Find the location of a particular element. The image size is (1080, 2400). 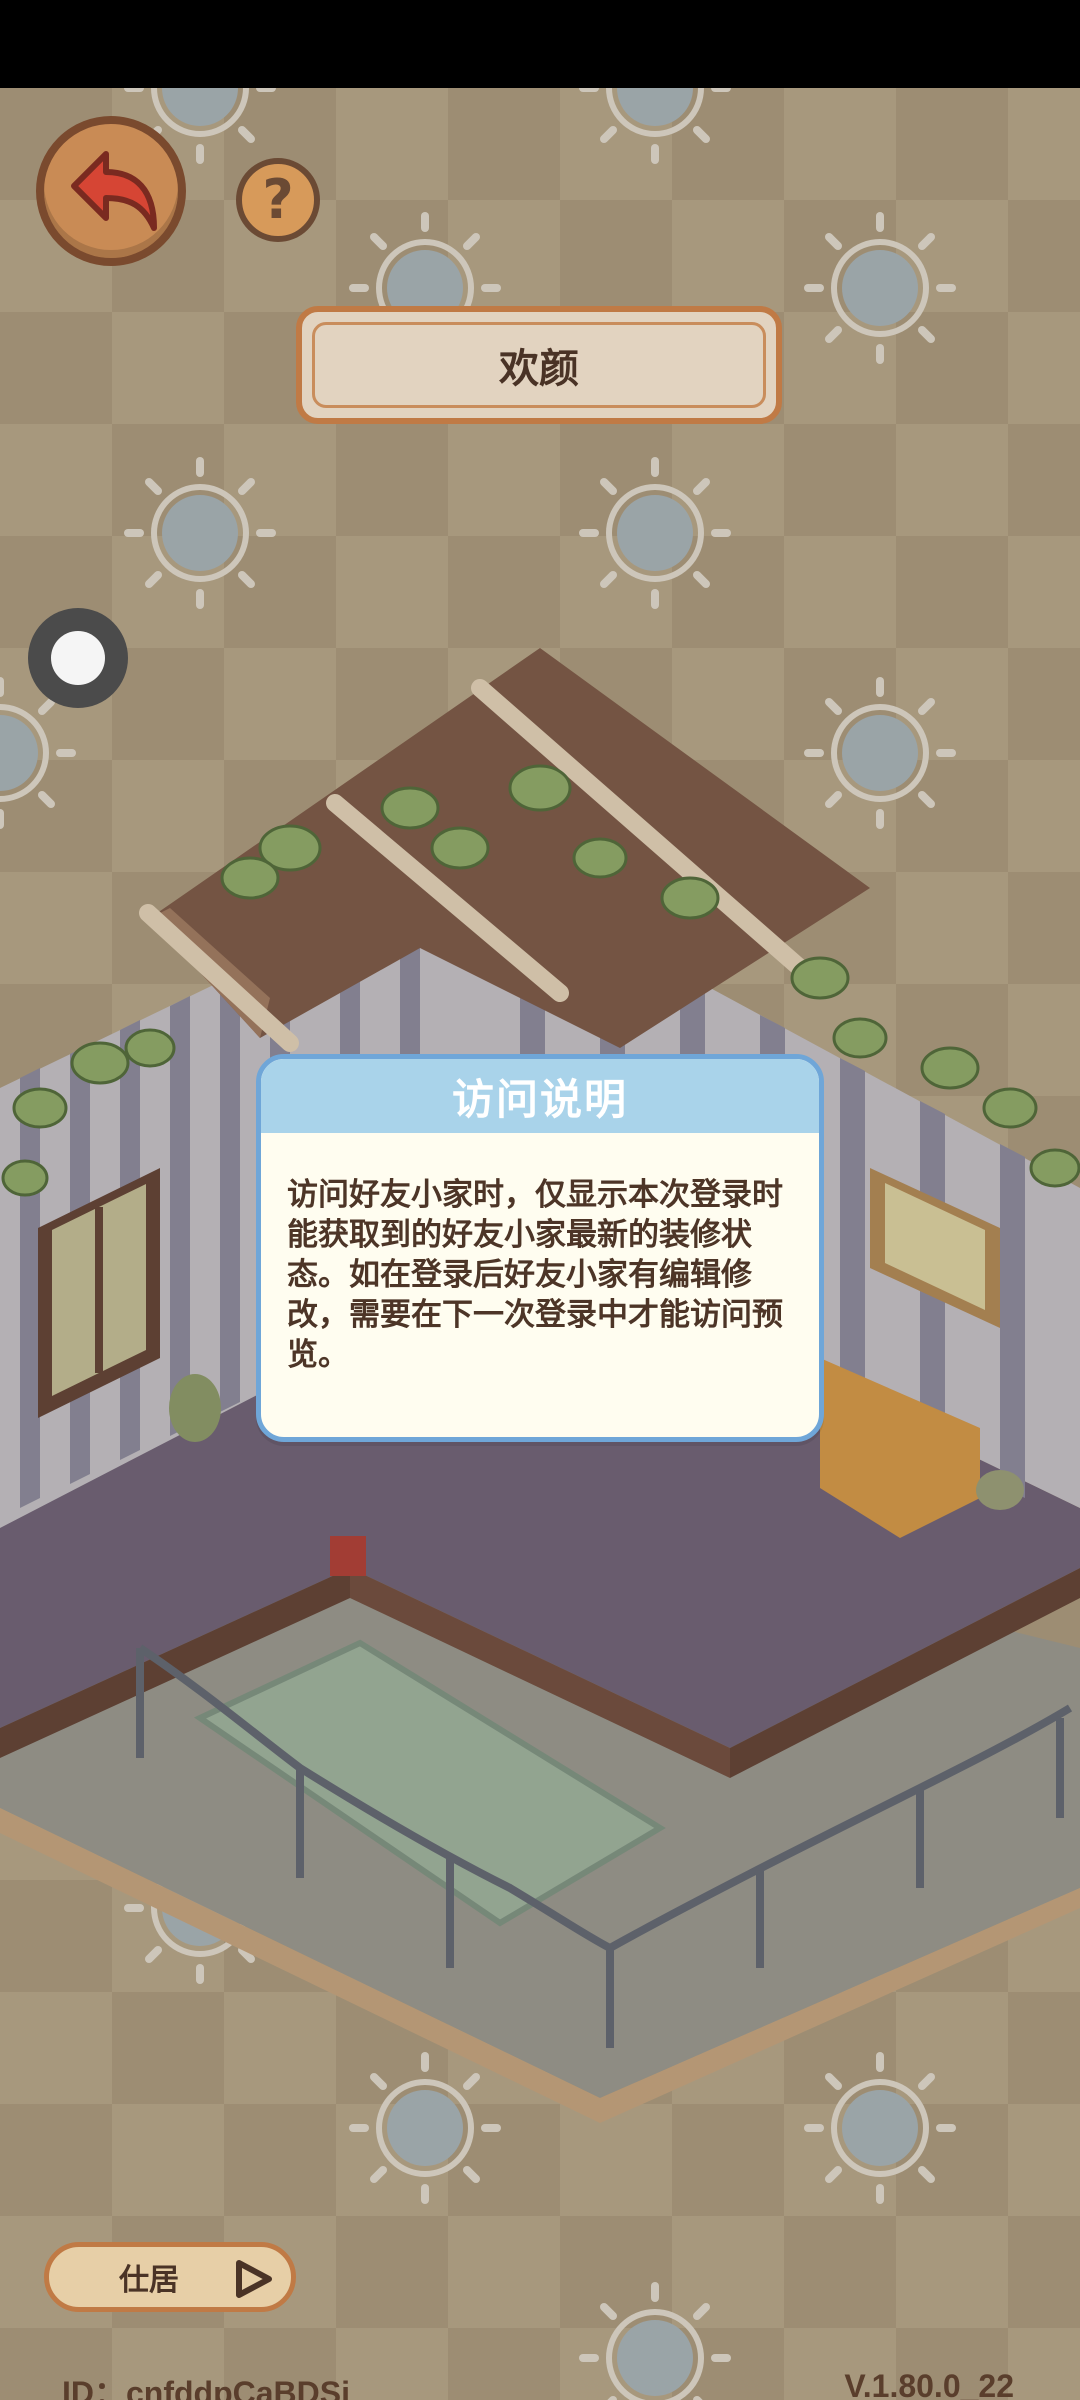

back-arrow-icon is located at coordinates (114, 191).